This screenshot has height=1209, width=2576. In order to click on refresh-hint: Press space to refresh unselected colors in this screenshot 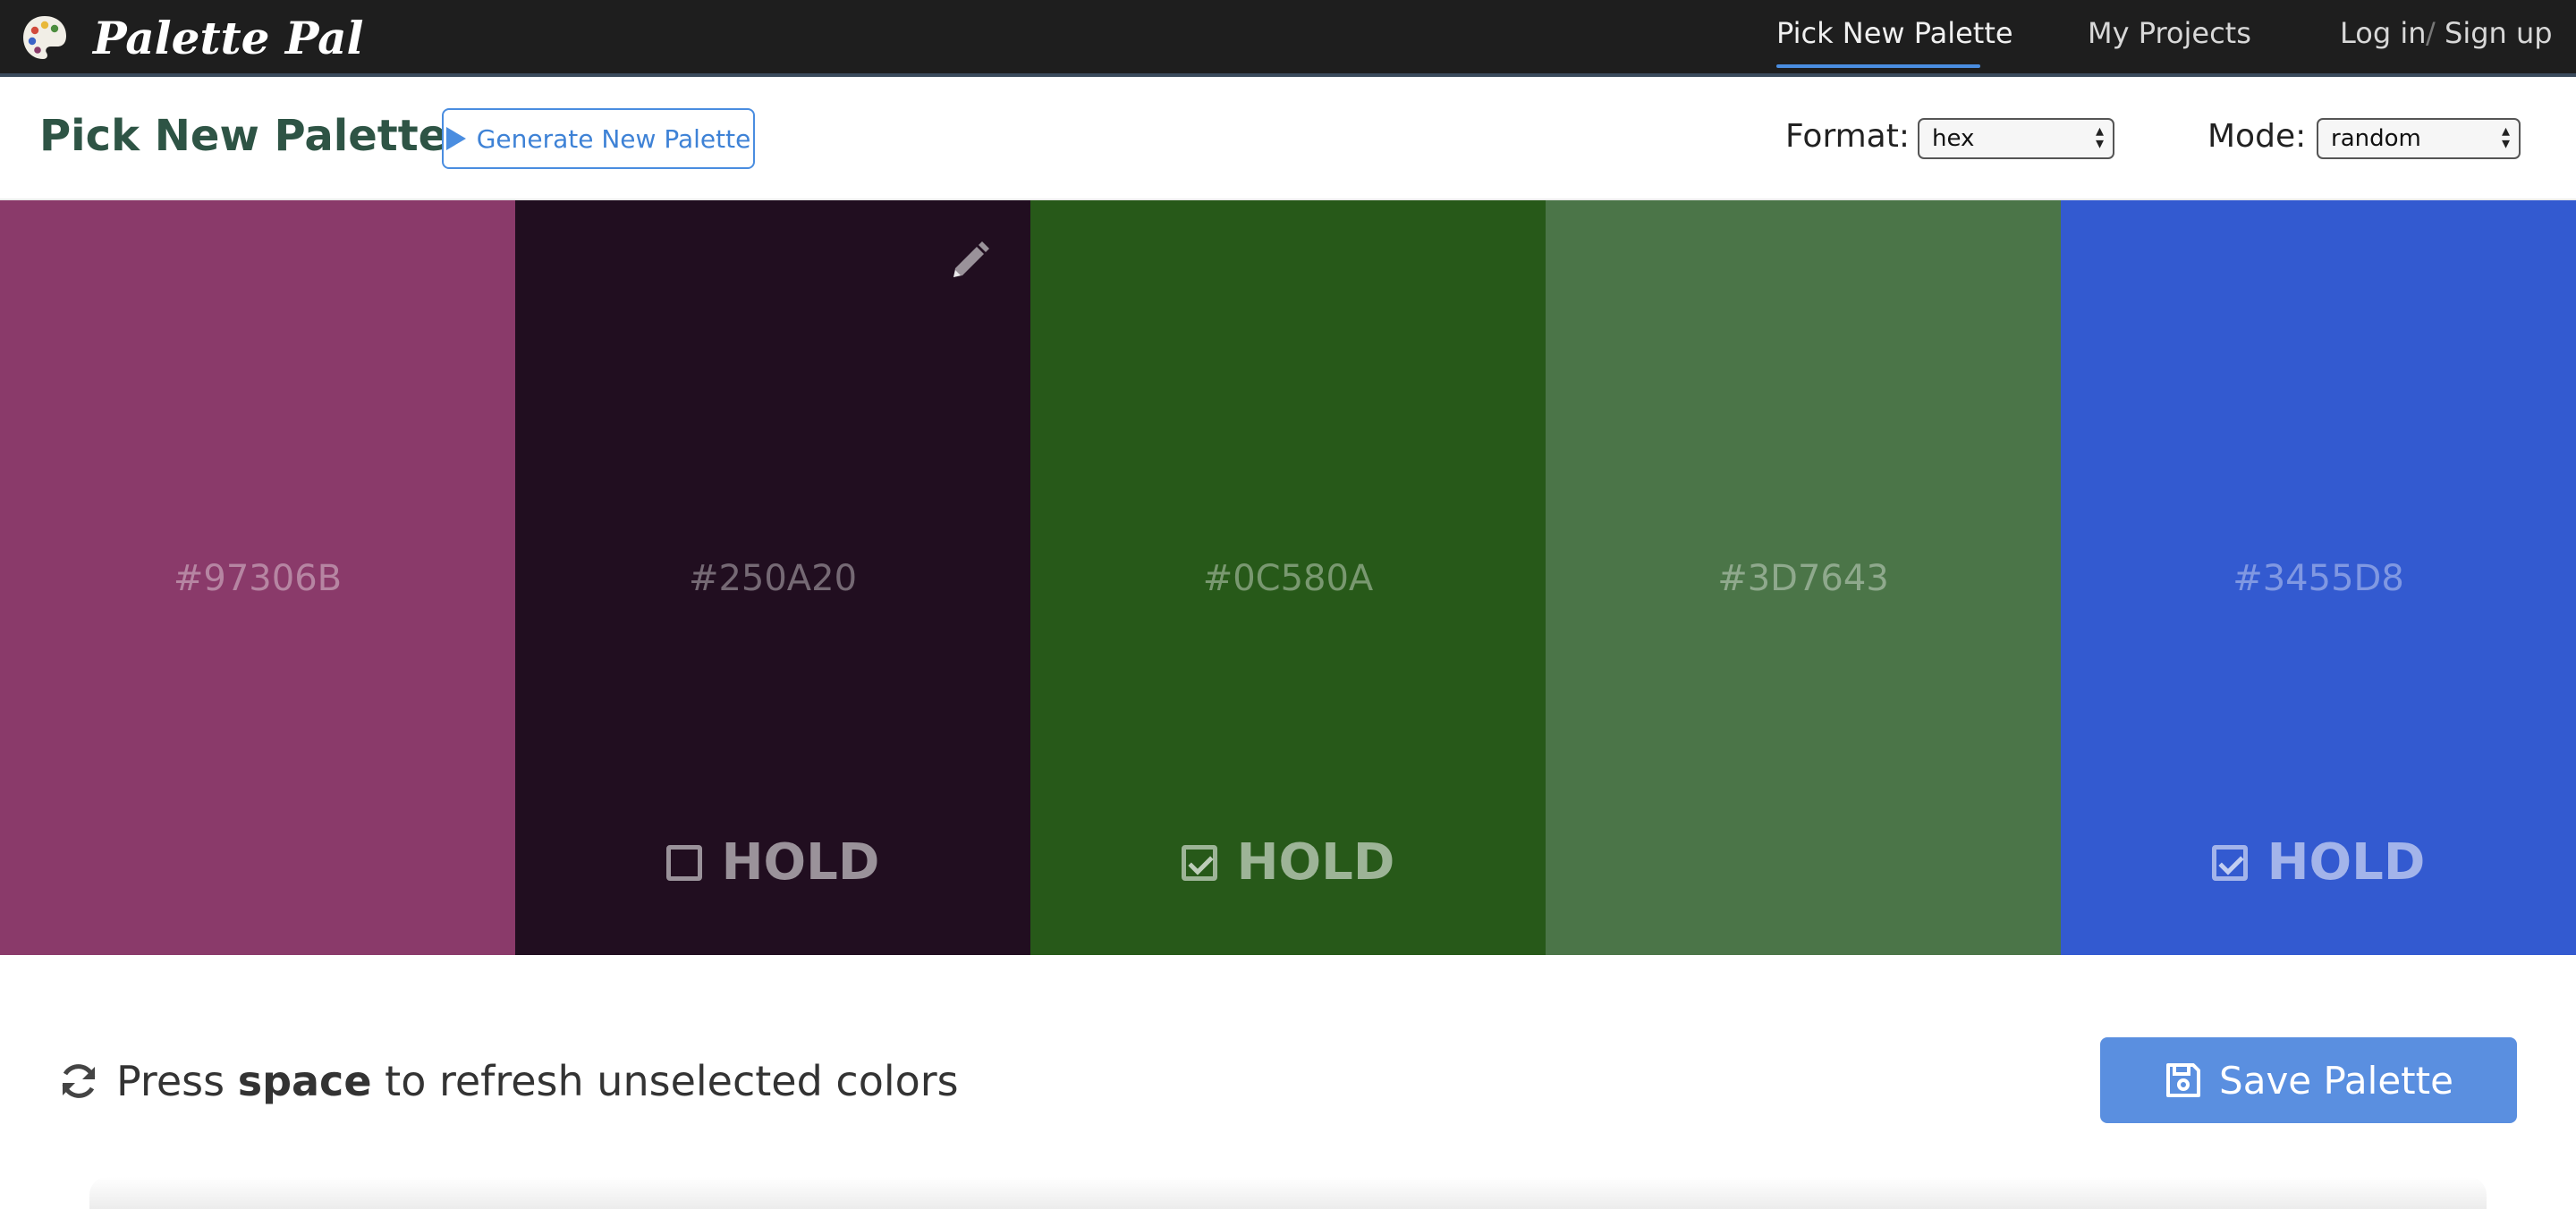, I will do `click(508, 1081)`.